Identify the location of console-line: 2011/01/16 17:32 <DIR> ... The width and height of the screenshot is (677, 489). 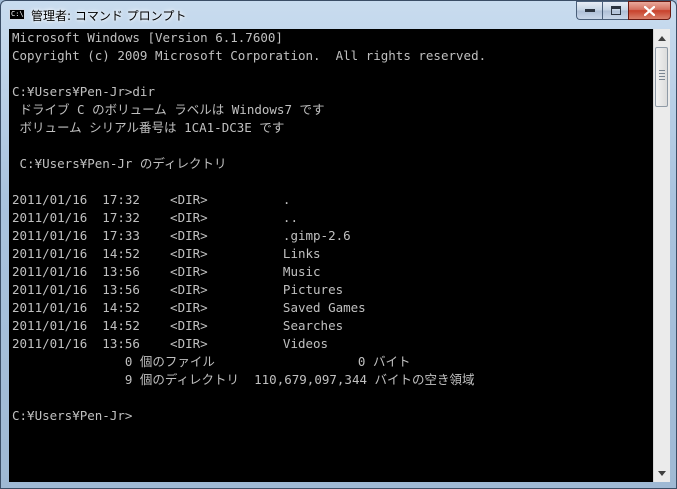
(155, 217).